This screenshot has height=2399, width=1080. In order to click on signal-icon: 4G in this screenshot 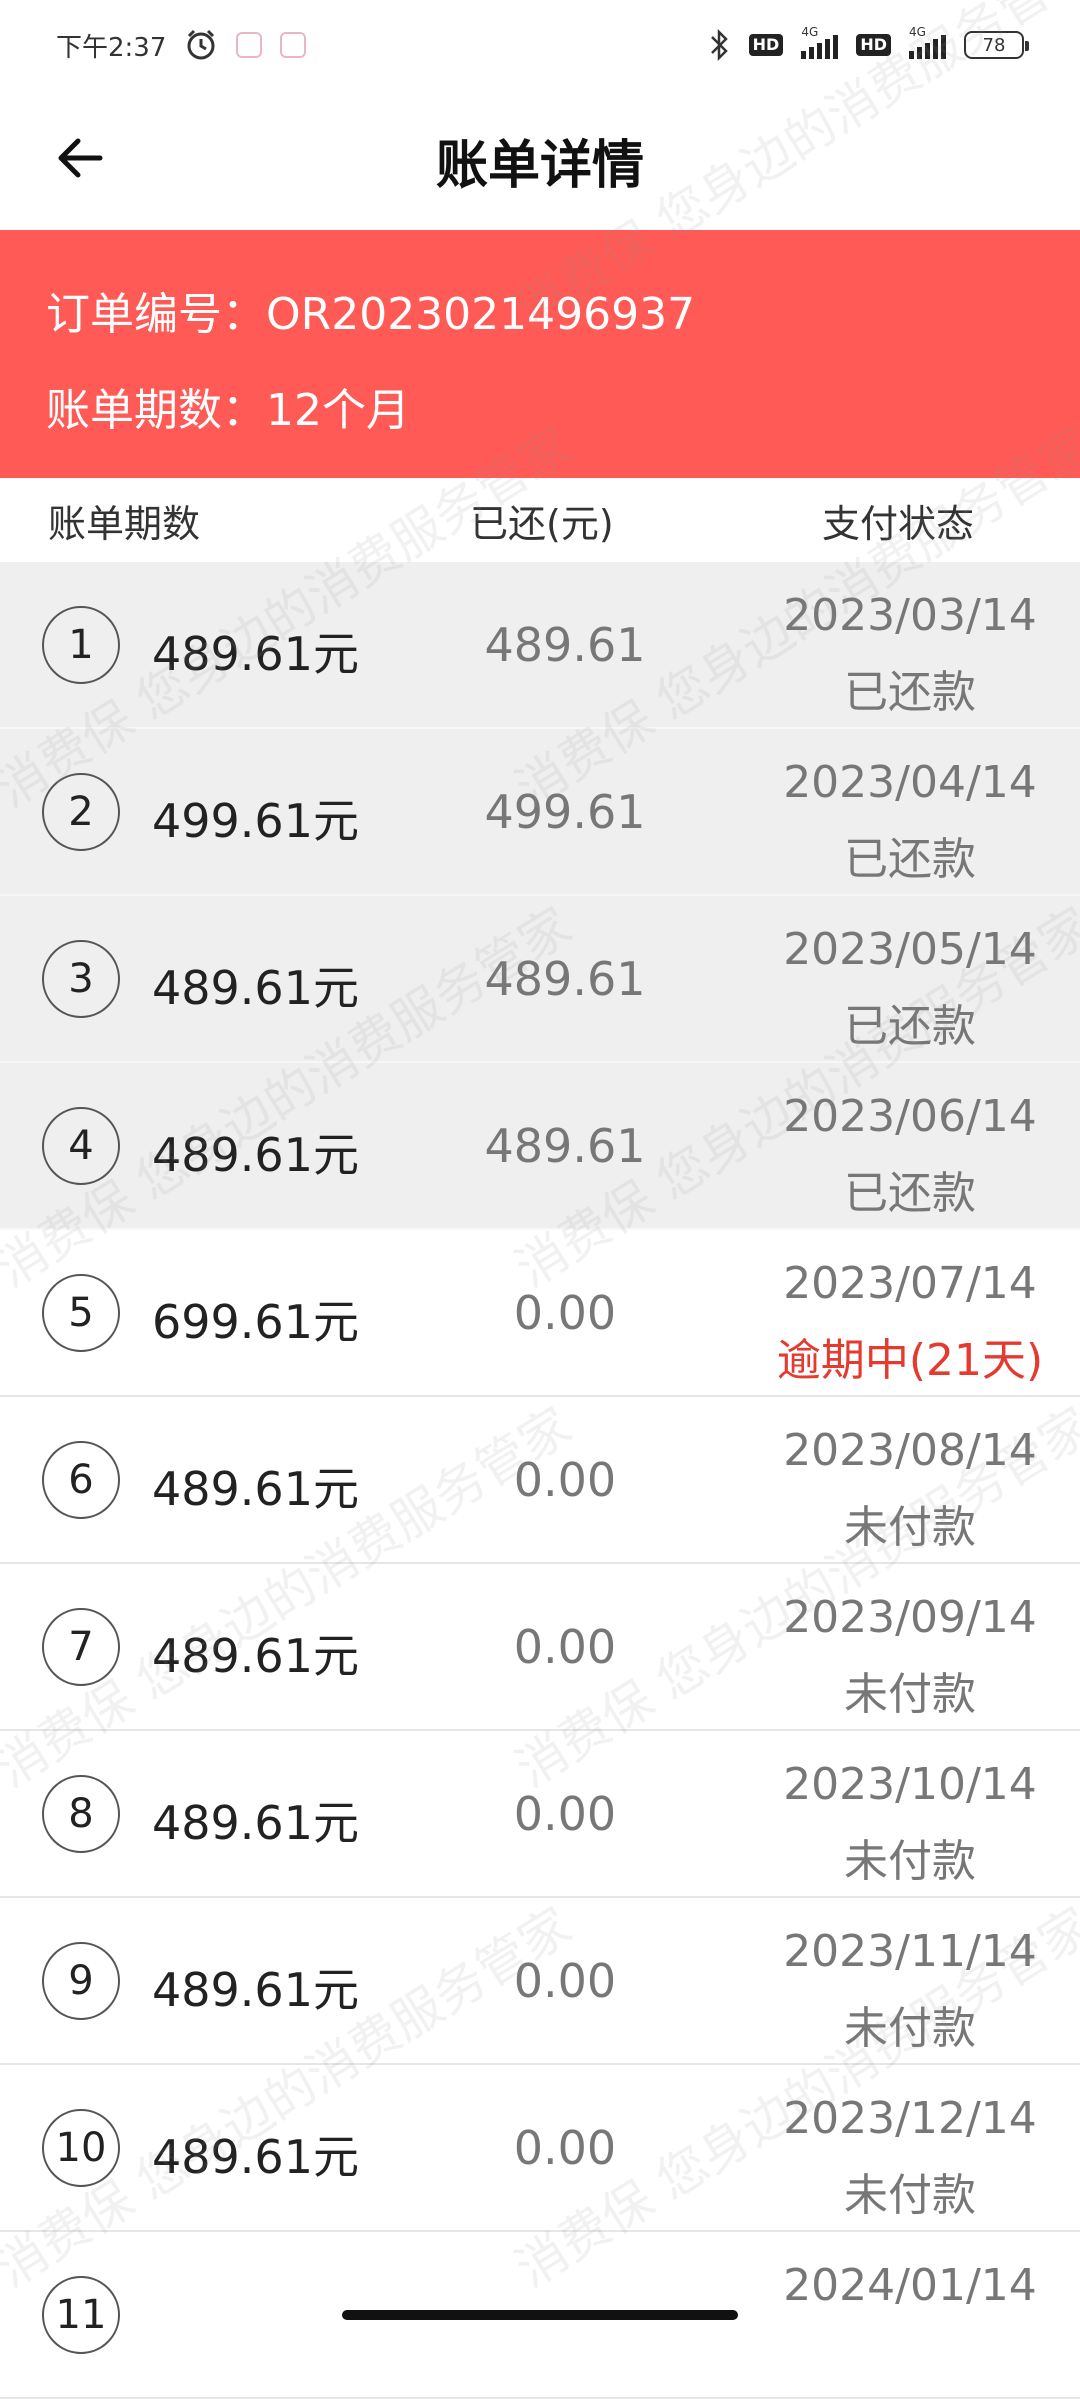, I will do `click(820, 42)`.